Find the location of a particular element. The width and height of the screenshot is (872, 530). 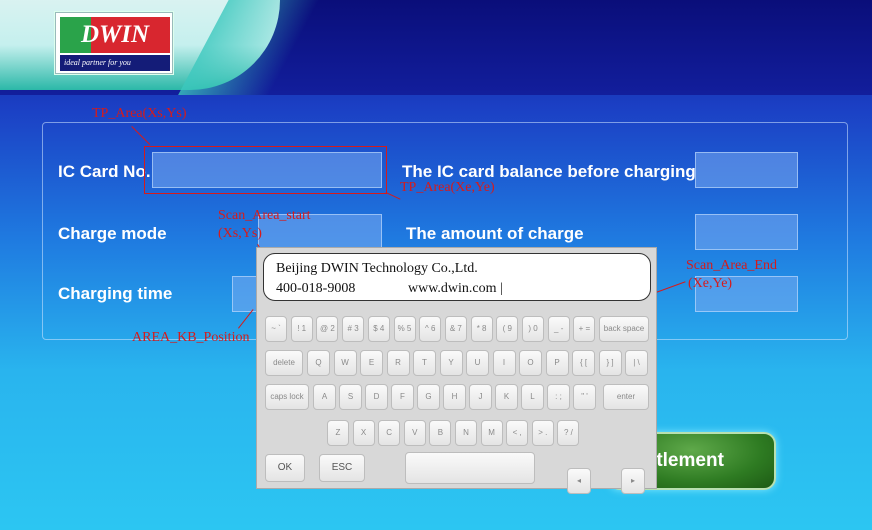

scan-end-label-1: Scan_Area_End is located at coordinates (731, 265).